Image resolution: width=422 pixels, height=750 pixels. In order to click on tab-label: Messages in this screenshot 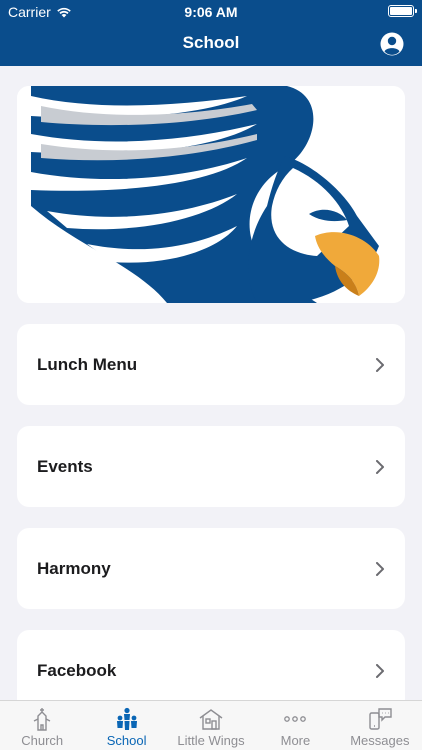, I will do `click(380, 740)`.